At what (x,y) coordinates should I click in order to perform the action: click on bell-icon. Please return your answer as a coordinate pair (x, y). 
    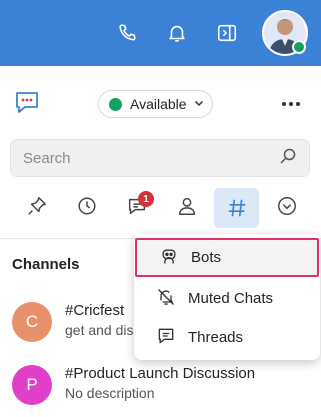
    Looking at the image, I should click on (177, 33).